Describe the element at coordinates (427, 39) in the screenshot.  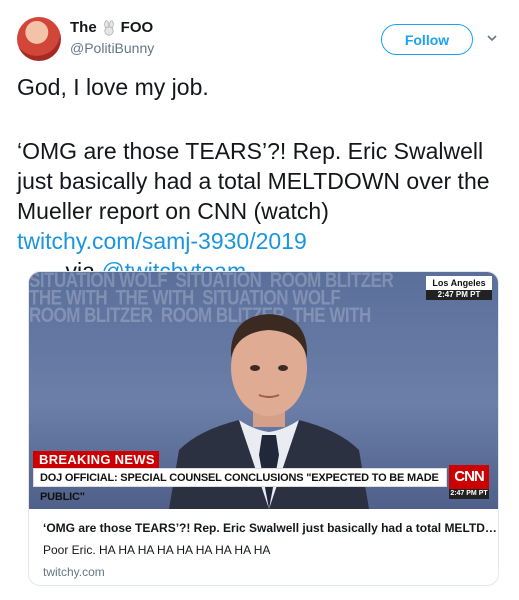
I see `follow-button: Follow` at that location.